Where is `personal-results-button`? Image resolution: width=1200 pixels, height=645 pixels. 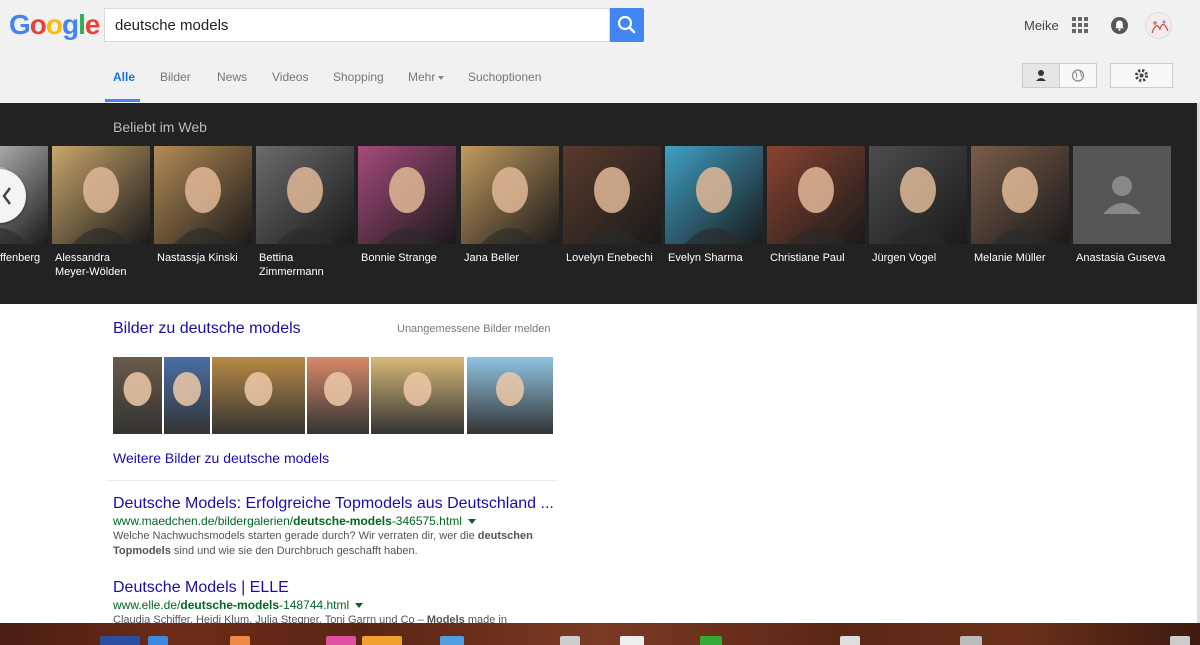
personal-results-button is located at coordinates (1041, 75).